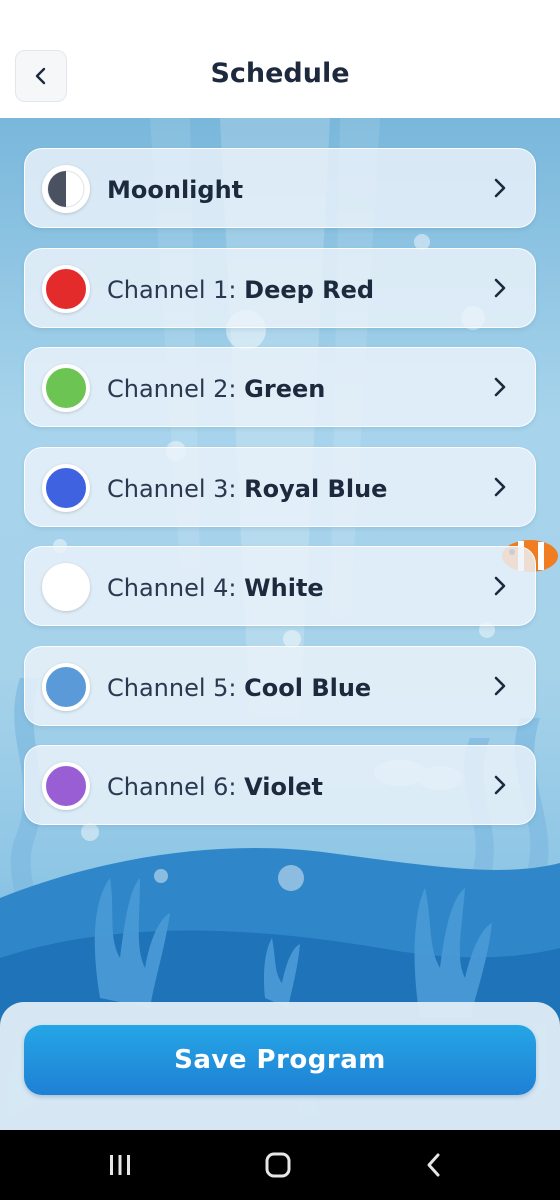  I want to click on channel-number: Channel 6:, so click(172, 787).